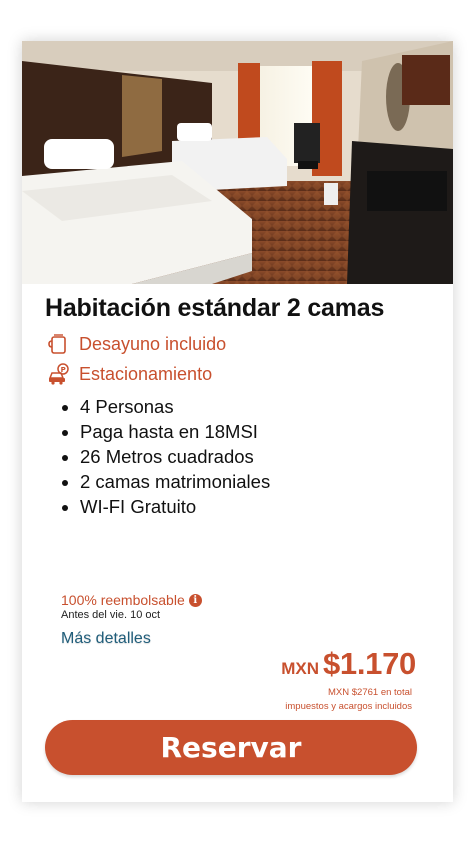 The height and width of the screenshot is (843, 472). I want to click on feature-item: WI-FI Gratuito, so click(175, 506).